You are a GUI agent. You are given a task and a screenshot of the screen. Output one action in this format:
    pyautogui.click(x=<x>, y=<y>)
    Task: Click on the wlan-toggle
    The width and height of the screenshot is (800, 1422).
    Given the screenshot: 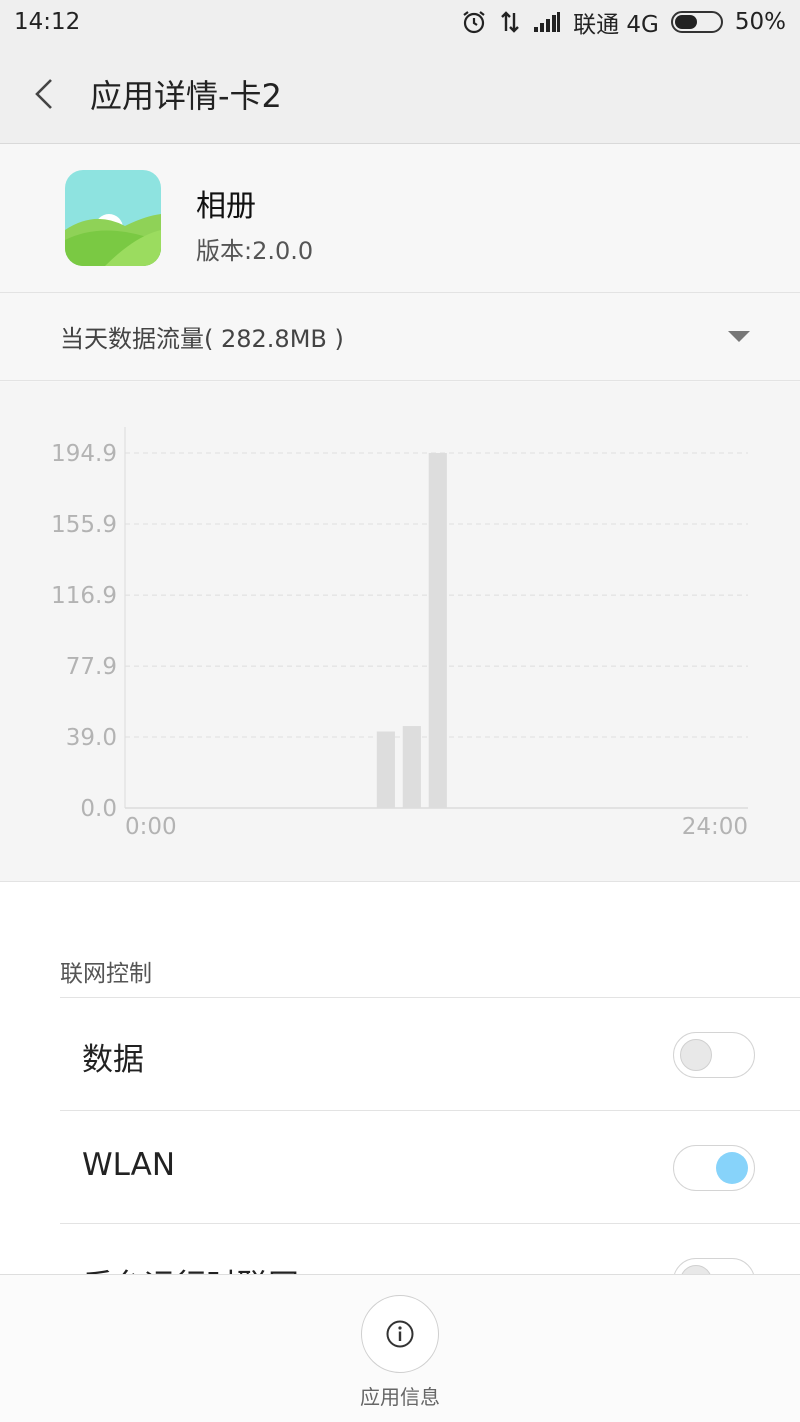 What is the action you would take?
    pyautogui.click(x=714, y=1168)
    